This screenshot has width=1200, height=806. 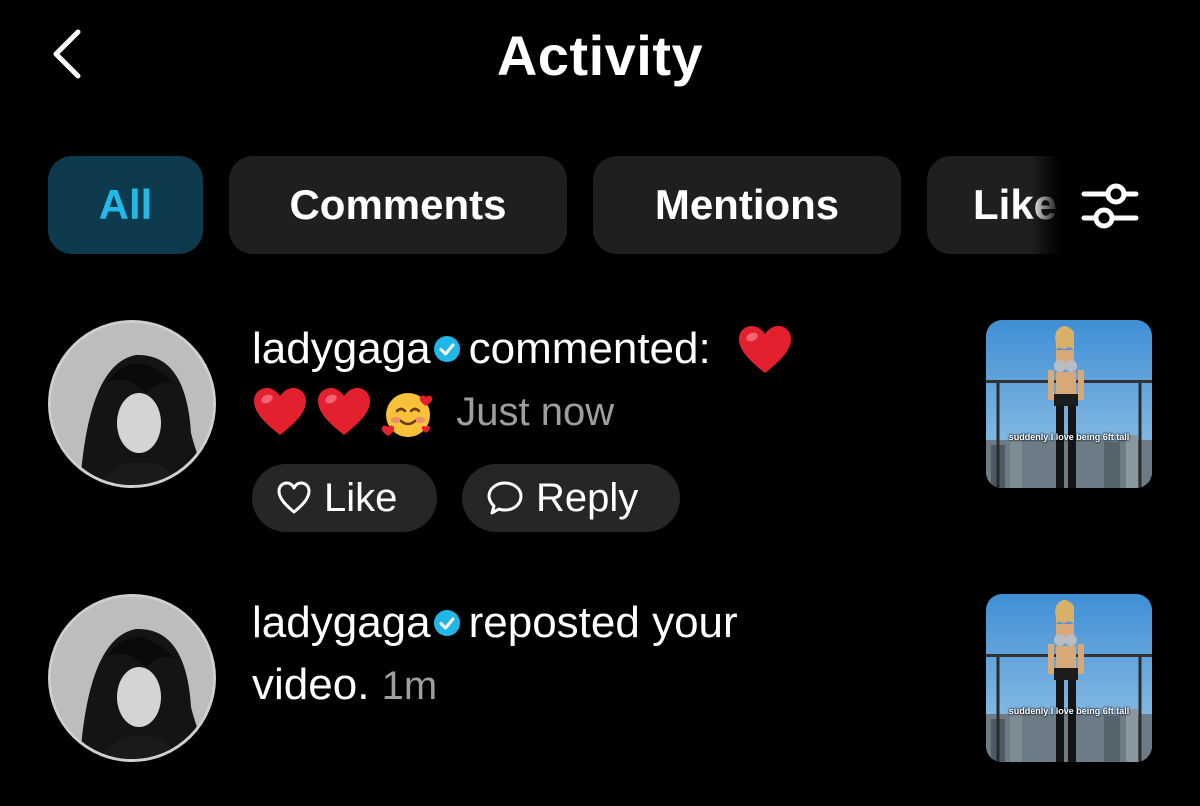 I want to click on timestamp: Just now, so click(x=535, y=412).